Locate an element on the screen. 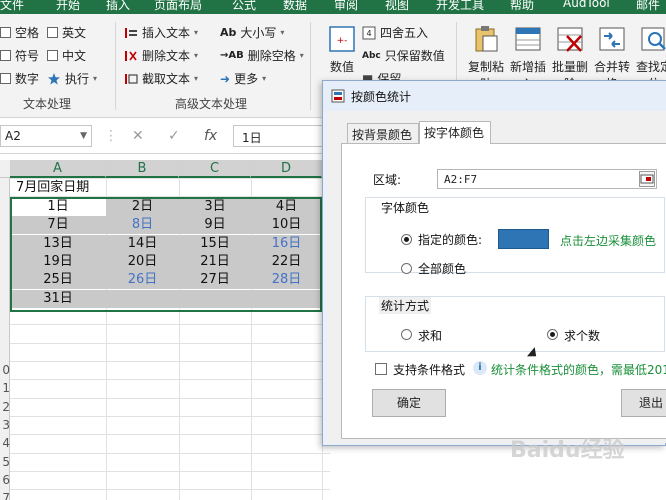  row-header: 5 is located at coordinates (5, 462).